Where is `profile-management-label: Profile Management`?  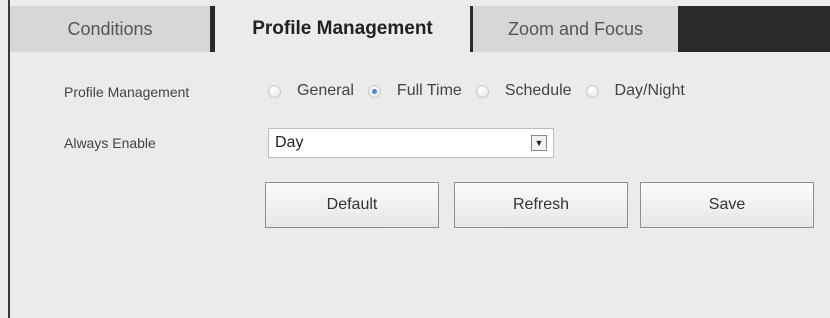
profile-management-label: Profile Management is located at coordinates (127, 92).